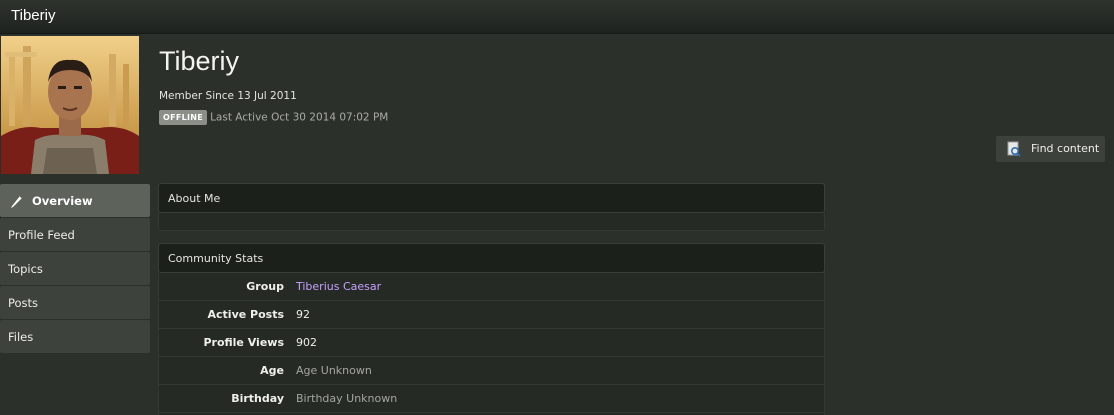 The height and width of the screenshot is (415, 1114). I want to click on stat-value: Age Unknown, so click(334, 370).